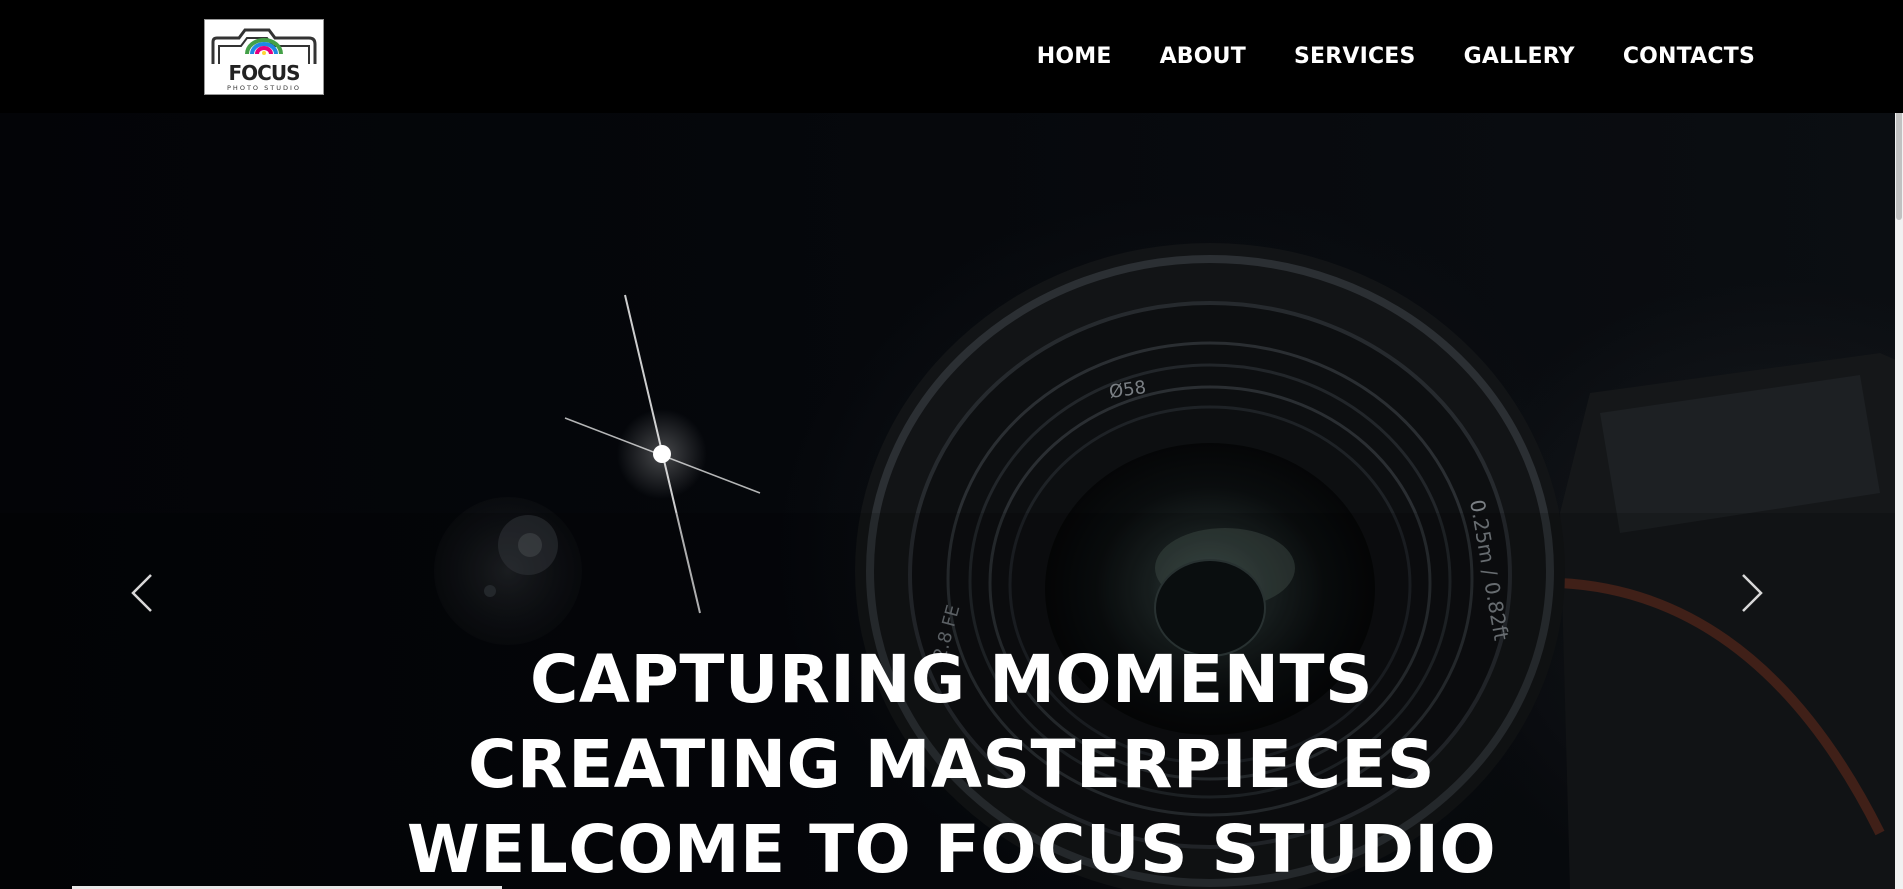  What do you see at coordinates (1074, 56) in the screenshot?
I see `nav-home: HOME` at bounding box center [1074, 56].